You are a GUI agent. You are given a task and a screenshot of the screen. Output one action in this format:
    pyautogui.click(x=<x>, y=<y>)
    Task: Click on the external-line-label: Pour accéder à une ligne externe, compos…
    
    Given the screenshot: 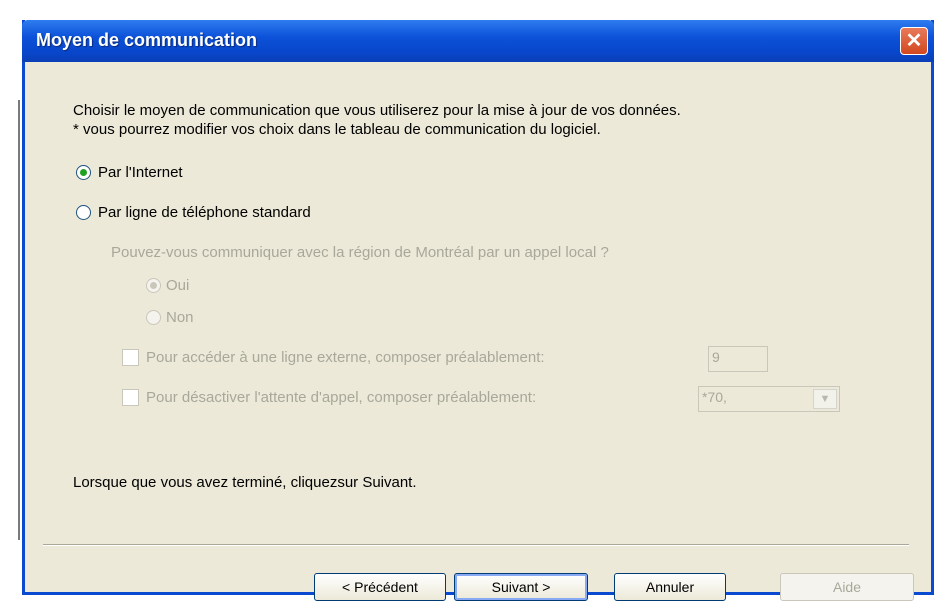 What is the action you would take?
    pyautogui.click(x=345, y=357)
    